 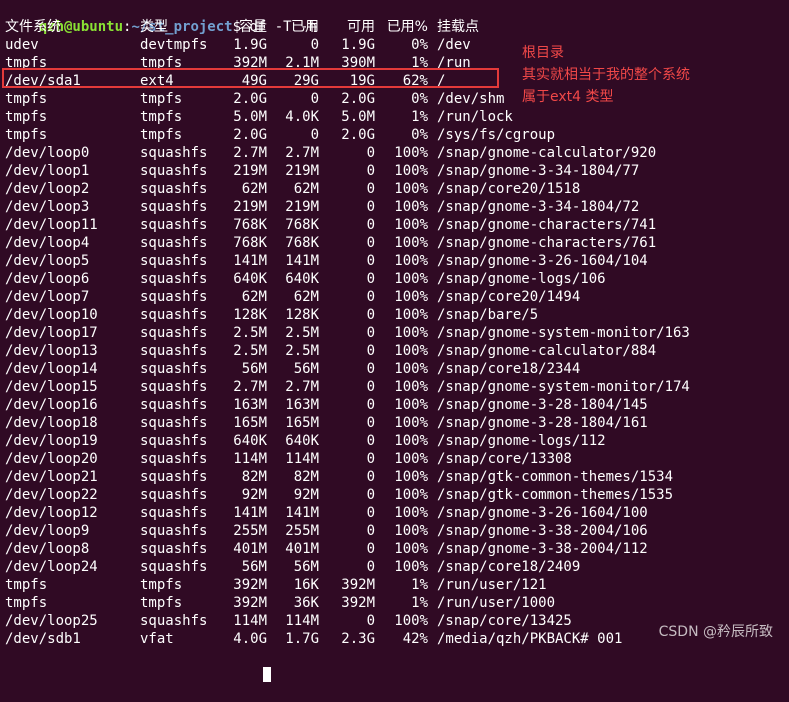 What do you see at coordinates (419, 45) in the screenshot?
I see `cell-use-pct: 0%` at bounding box center [419, 45].